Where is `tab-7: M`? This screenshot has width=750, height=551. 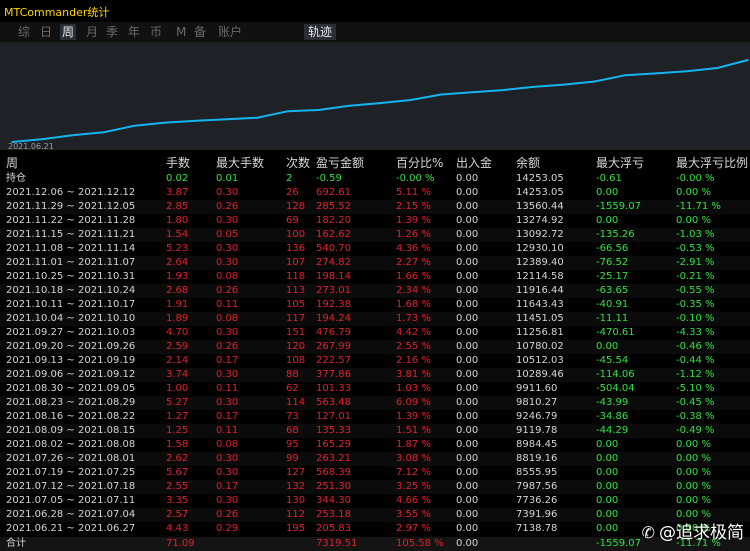
tab-7: M is located at coordinates (181, 32).